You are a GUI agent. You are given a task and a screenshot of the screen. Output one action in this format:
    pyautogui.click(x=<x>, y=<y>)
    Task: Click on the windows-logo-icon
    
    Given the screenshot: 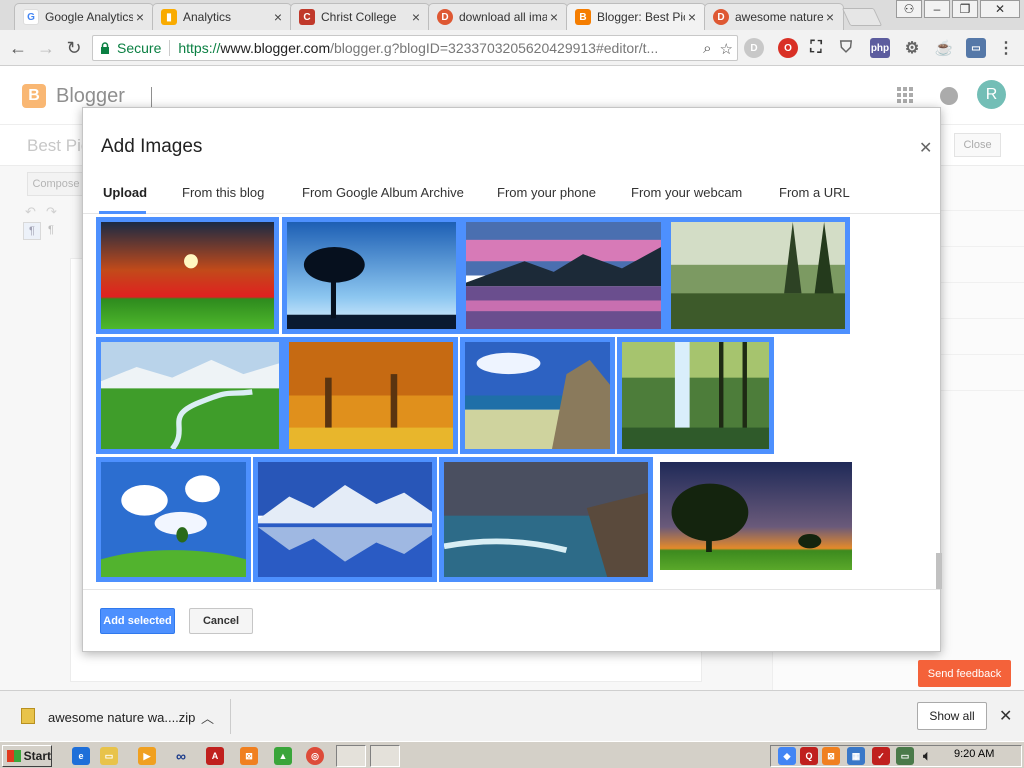 What is the action you would take?
    pyautogui.click(x=14, y=756)
    